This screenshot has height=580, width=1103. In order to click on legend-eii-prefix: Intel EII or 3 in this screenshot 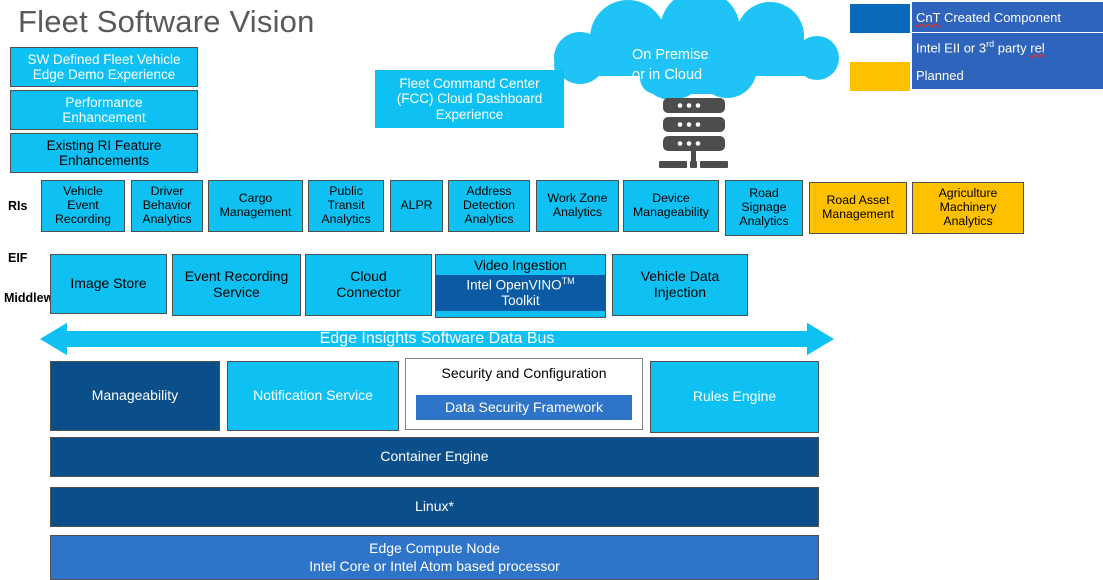, I will do `click(951, 48)`.